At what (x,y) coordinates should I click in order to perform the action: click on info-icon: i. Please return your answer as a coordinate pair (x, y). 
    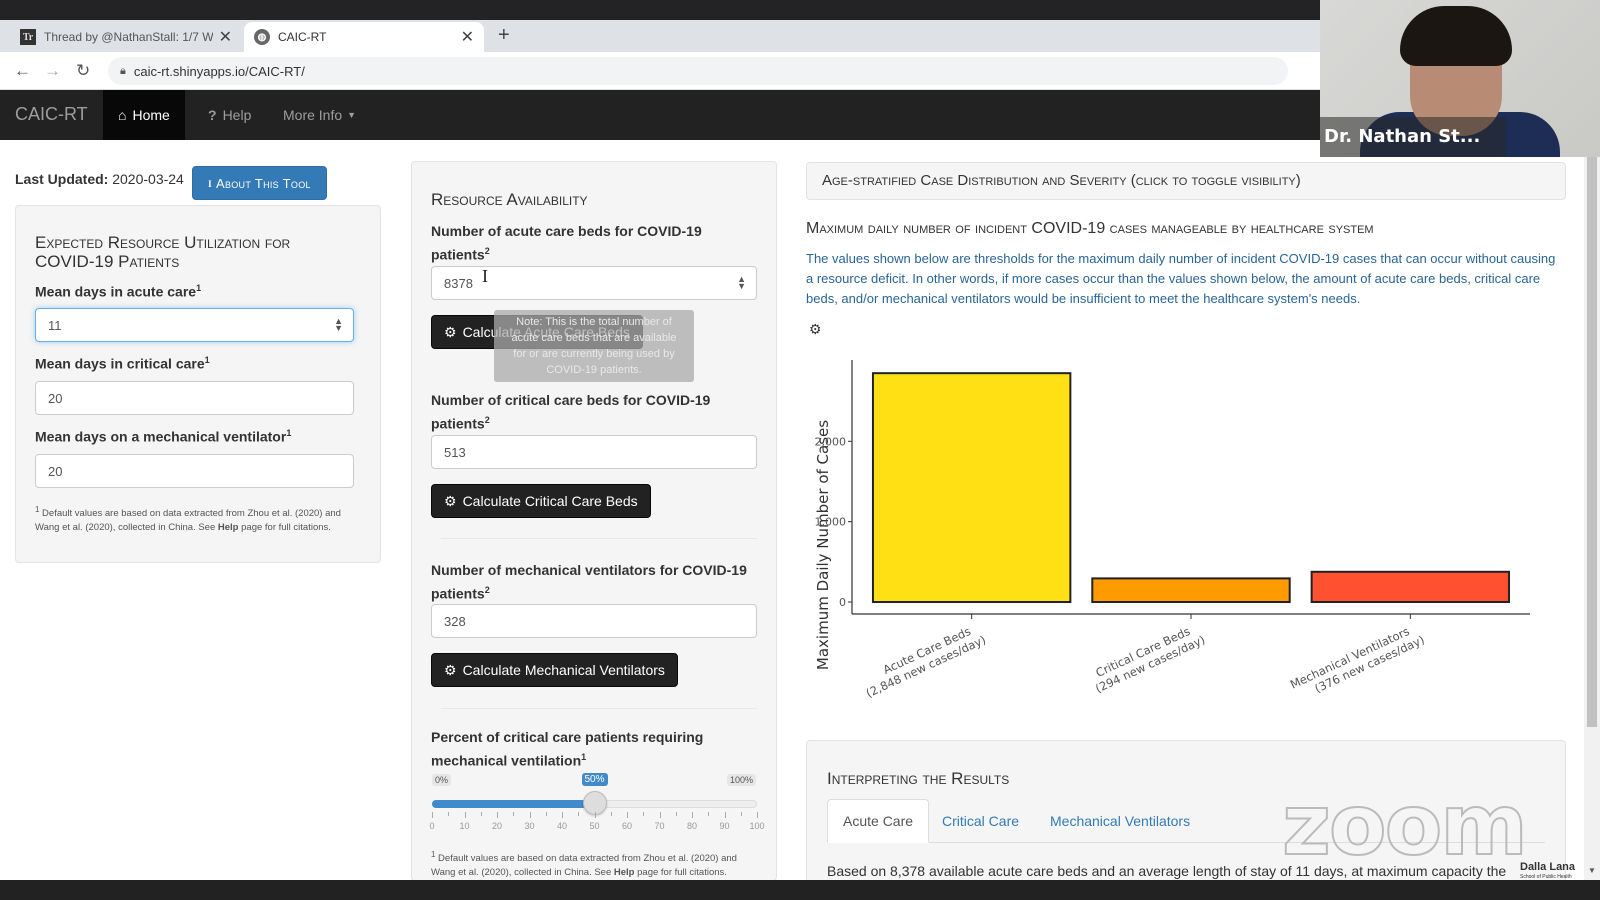
    Looking at the image, I should click on (210, 182).